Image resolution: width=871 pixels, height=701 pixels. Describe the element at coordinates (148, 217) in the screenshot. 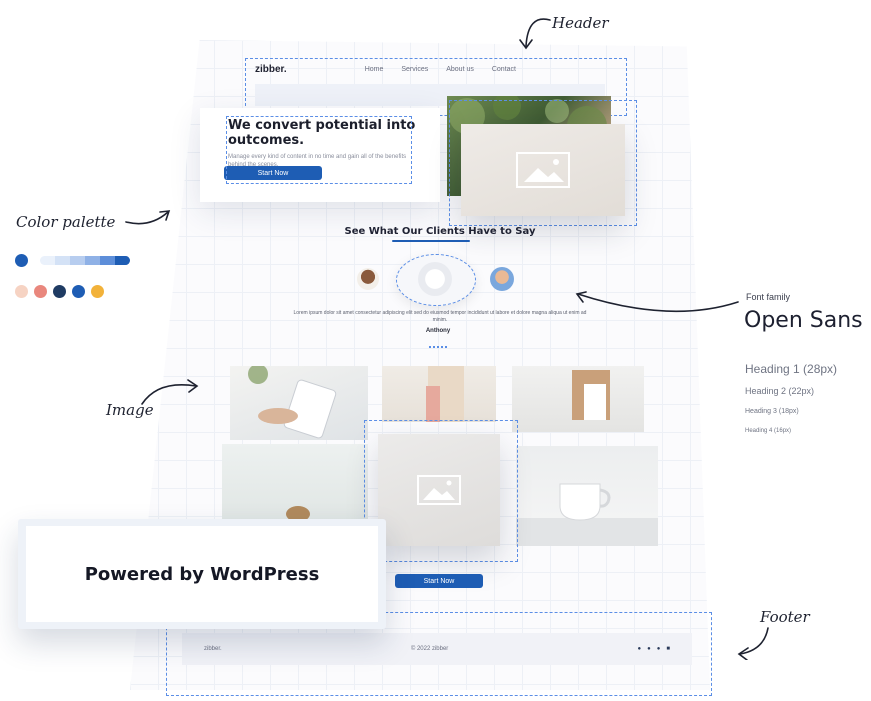

I see `palette-arrow` at that location.